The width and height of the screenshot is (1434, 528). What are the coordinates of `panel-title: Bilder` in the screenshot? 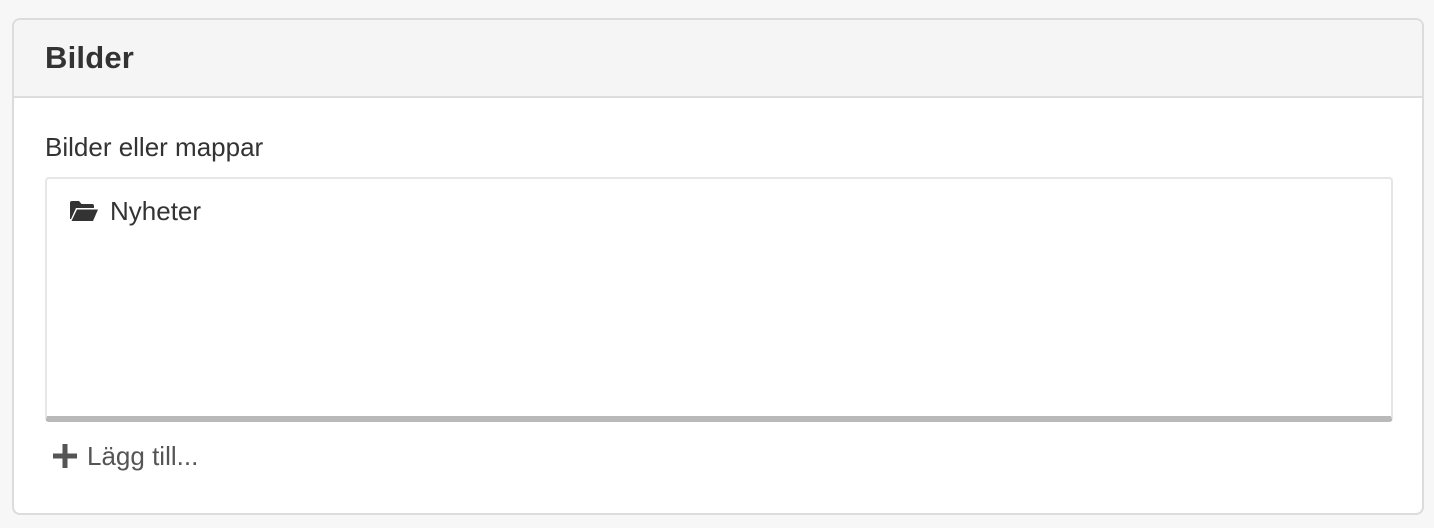 It's located at (90, 57).